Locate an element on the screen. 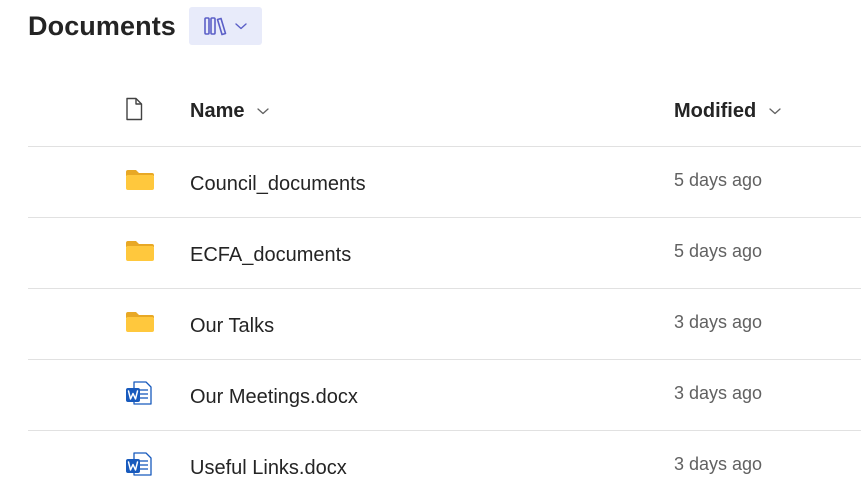 The height and width of the screenshot is (498, 861). file-name-text: Our Meetings.docx is located at coordinates (274, 396).